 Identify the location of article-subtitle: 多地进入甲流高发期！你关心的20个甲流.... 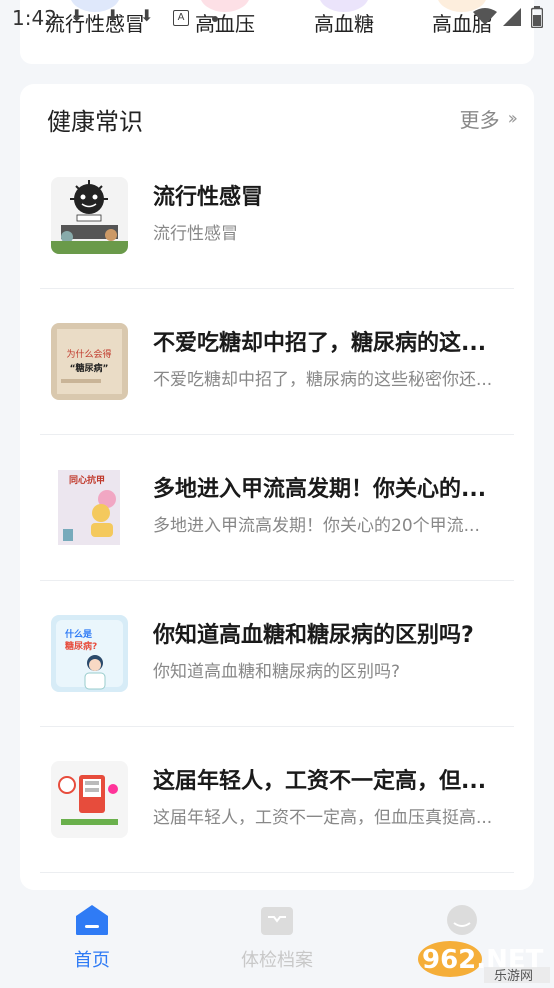
(316, 526).